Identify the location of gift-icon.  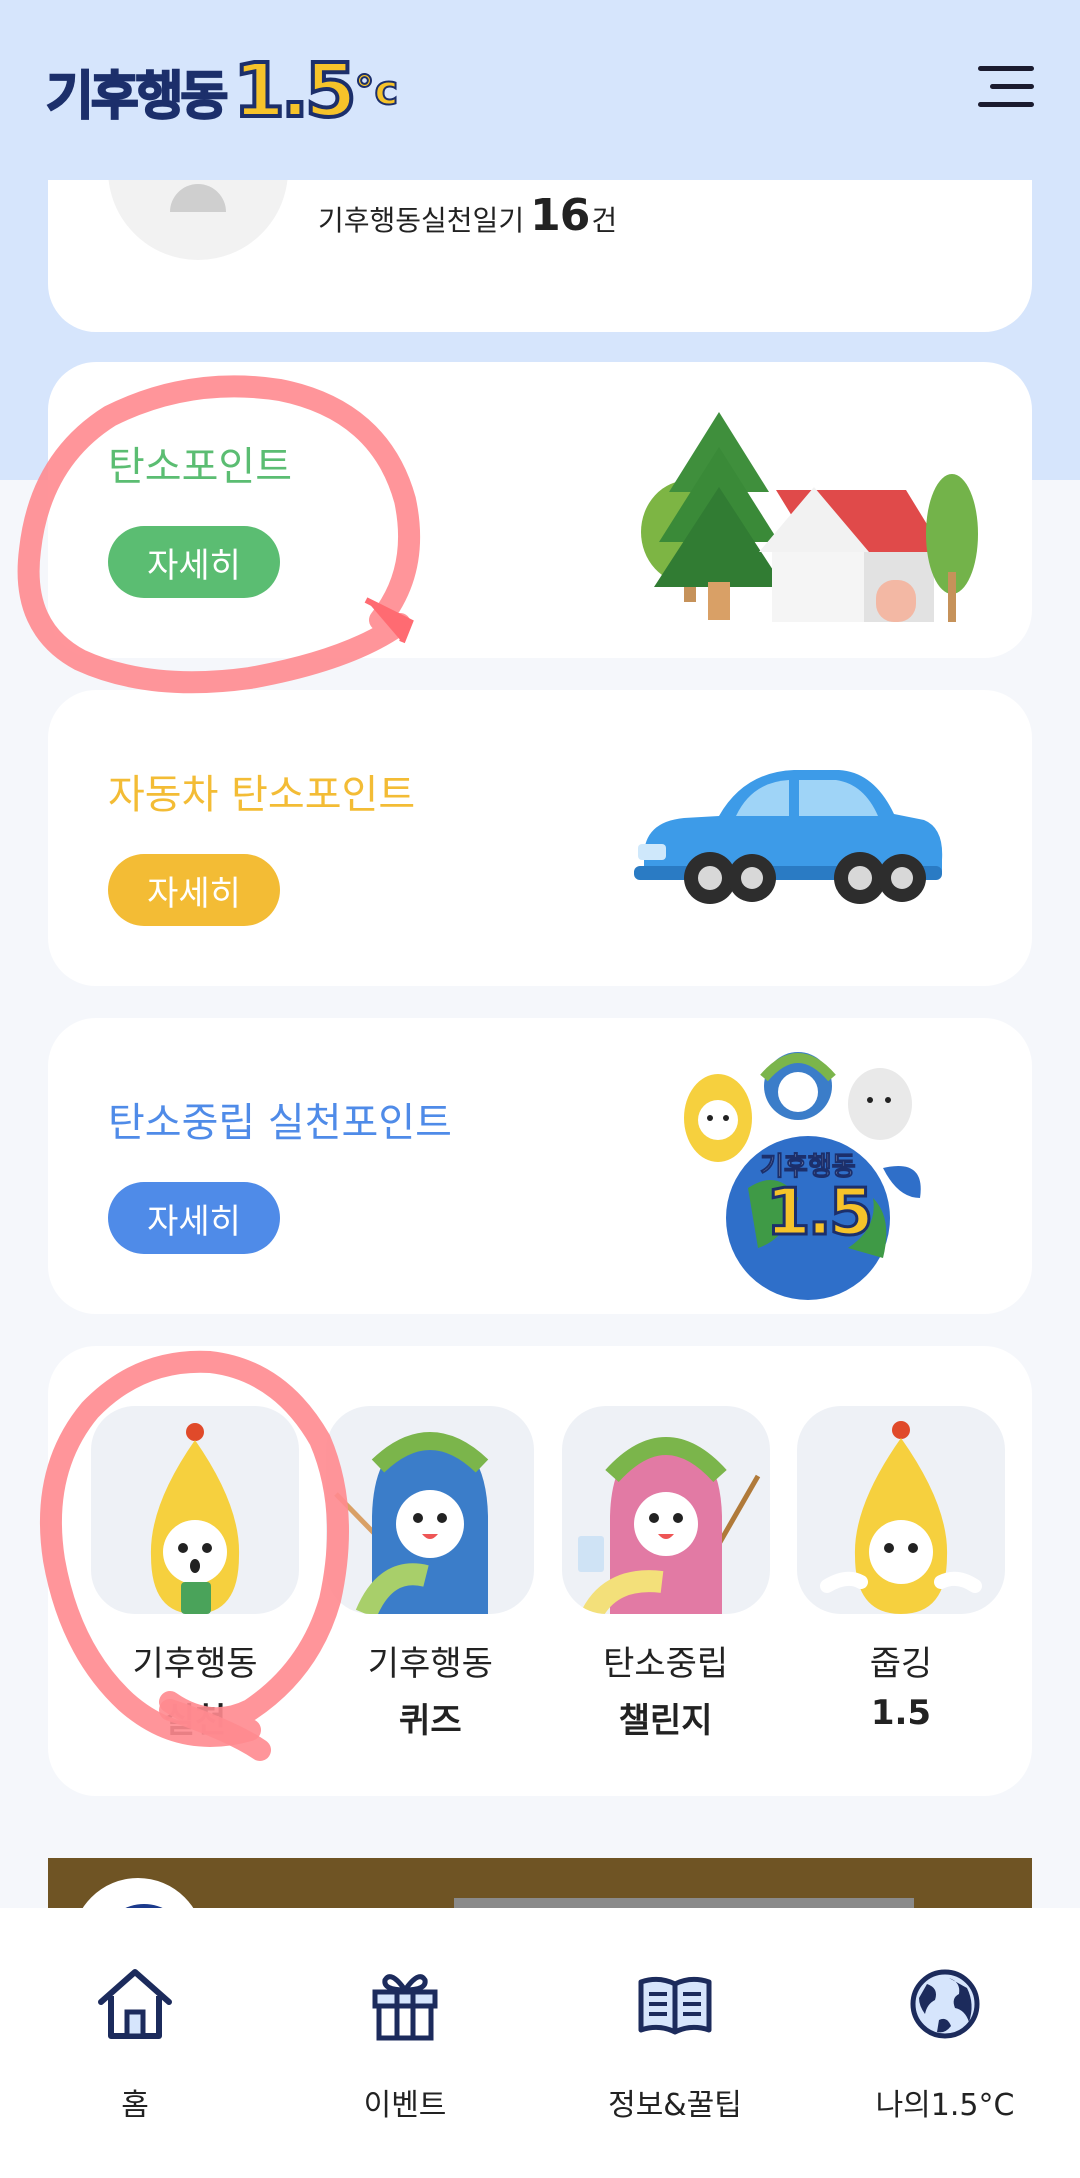
(405, 2007).